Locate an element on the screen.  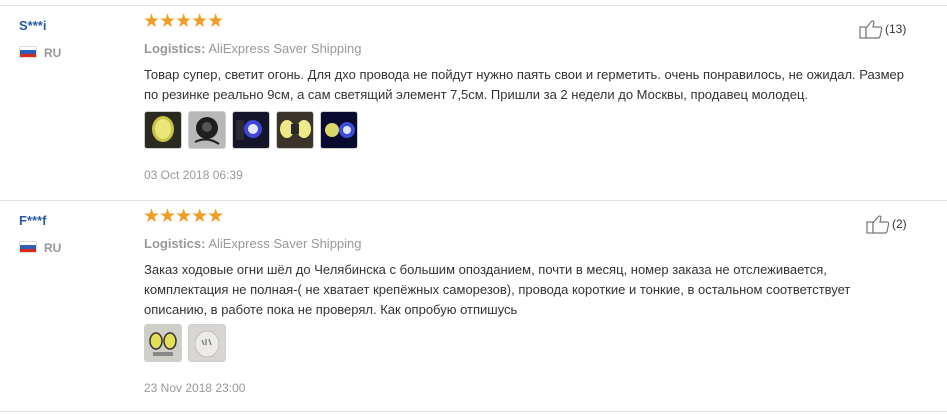
divider is located at coordinates (473, 411).